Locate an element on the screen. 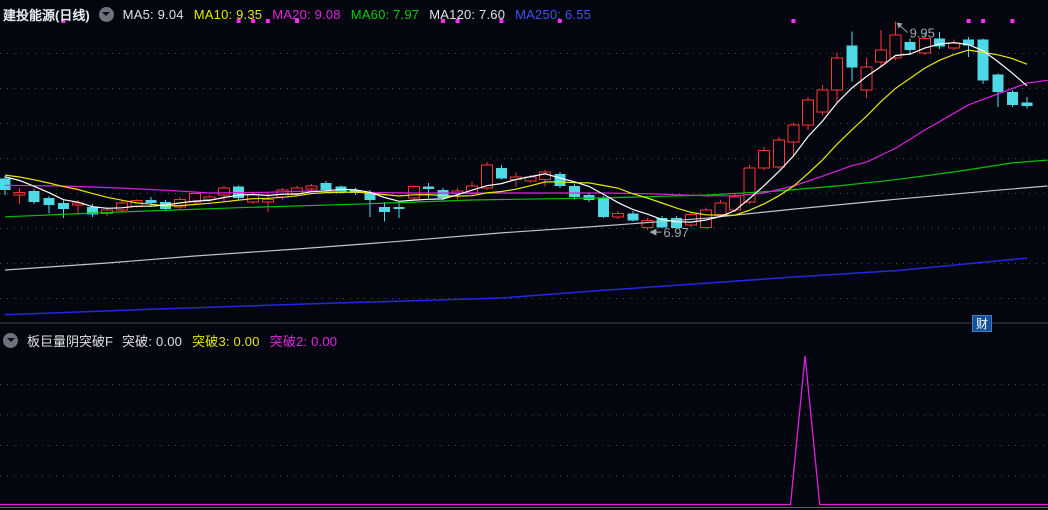  indicator-field-突破: 突破: 0.00 is located at coordinates (152, 341).